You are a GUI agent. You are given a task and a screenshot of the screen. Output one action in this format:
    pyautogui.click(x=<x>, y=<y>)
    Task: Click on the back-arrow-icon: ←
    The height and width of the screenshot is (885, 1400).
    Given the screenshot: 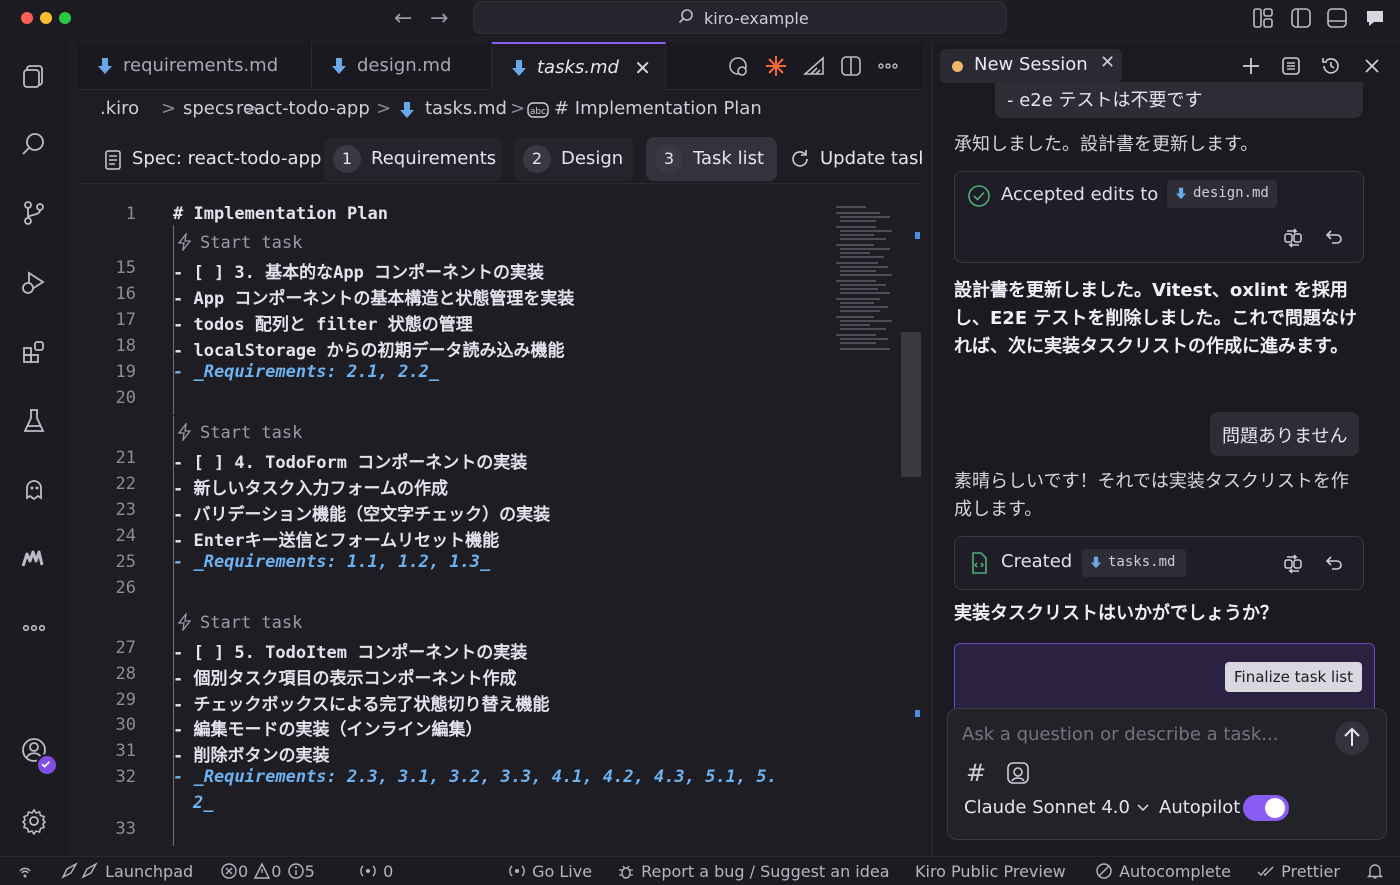 What is the action you would take?
    pyautogui.click(x=403, y=18)
    